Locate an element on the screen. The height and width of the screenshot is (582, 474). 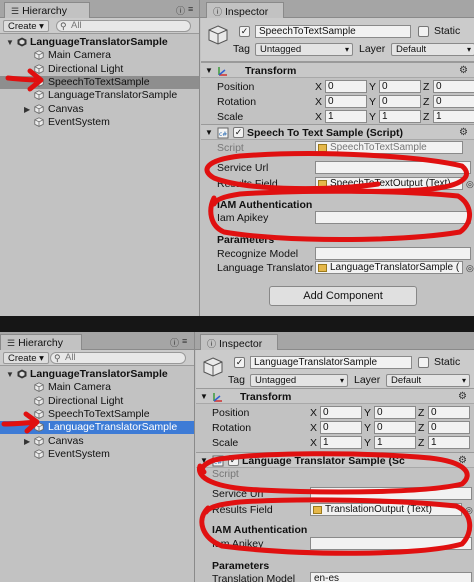
script-icon: c# is located at coordinates (218, 461).